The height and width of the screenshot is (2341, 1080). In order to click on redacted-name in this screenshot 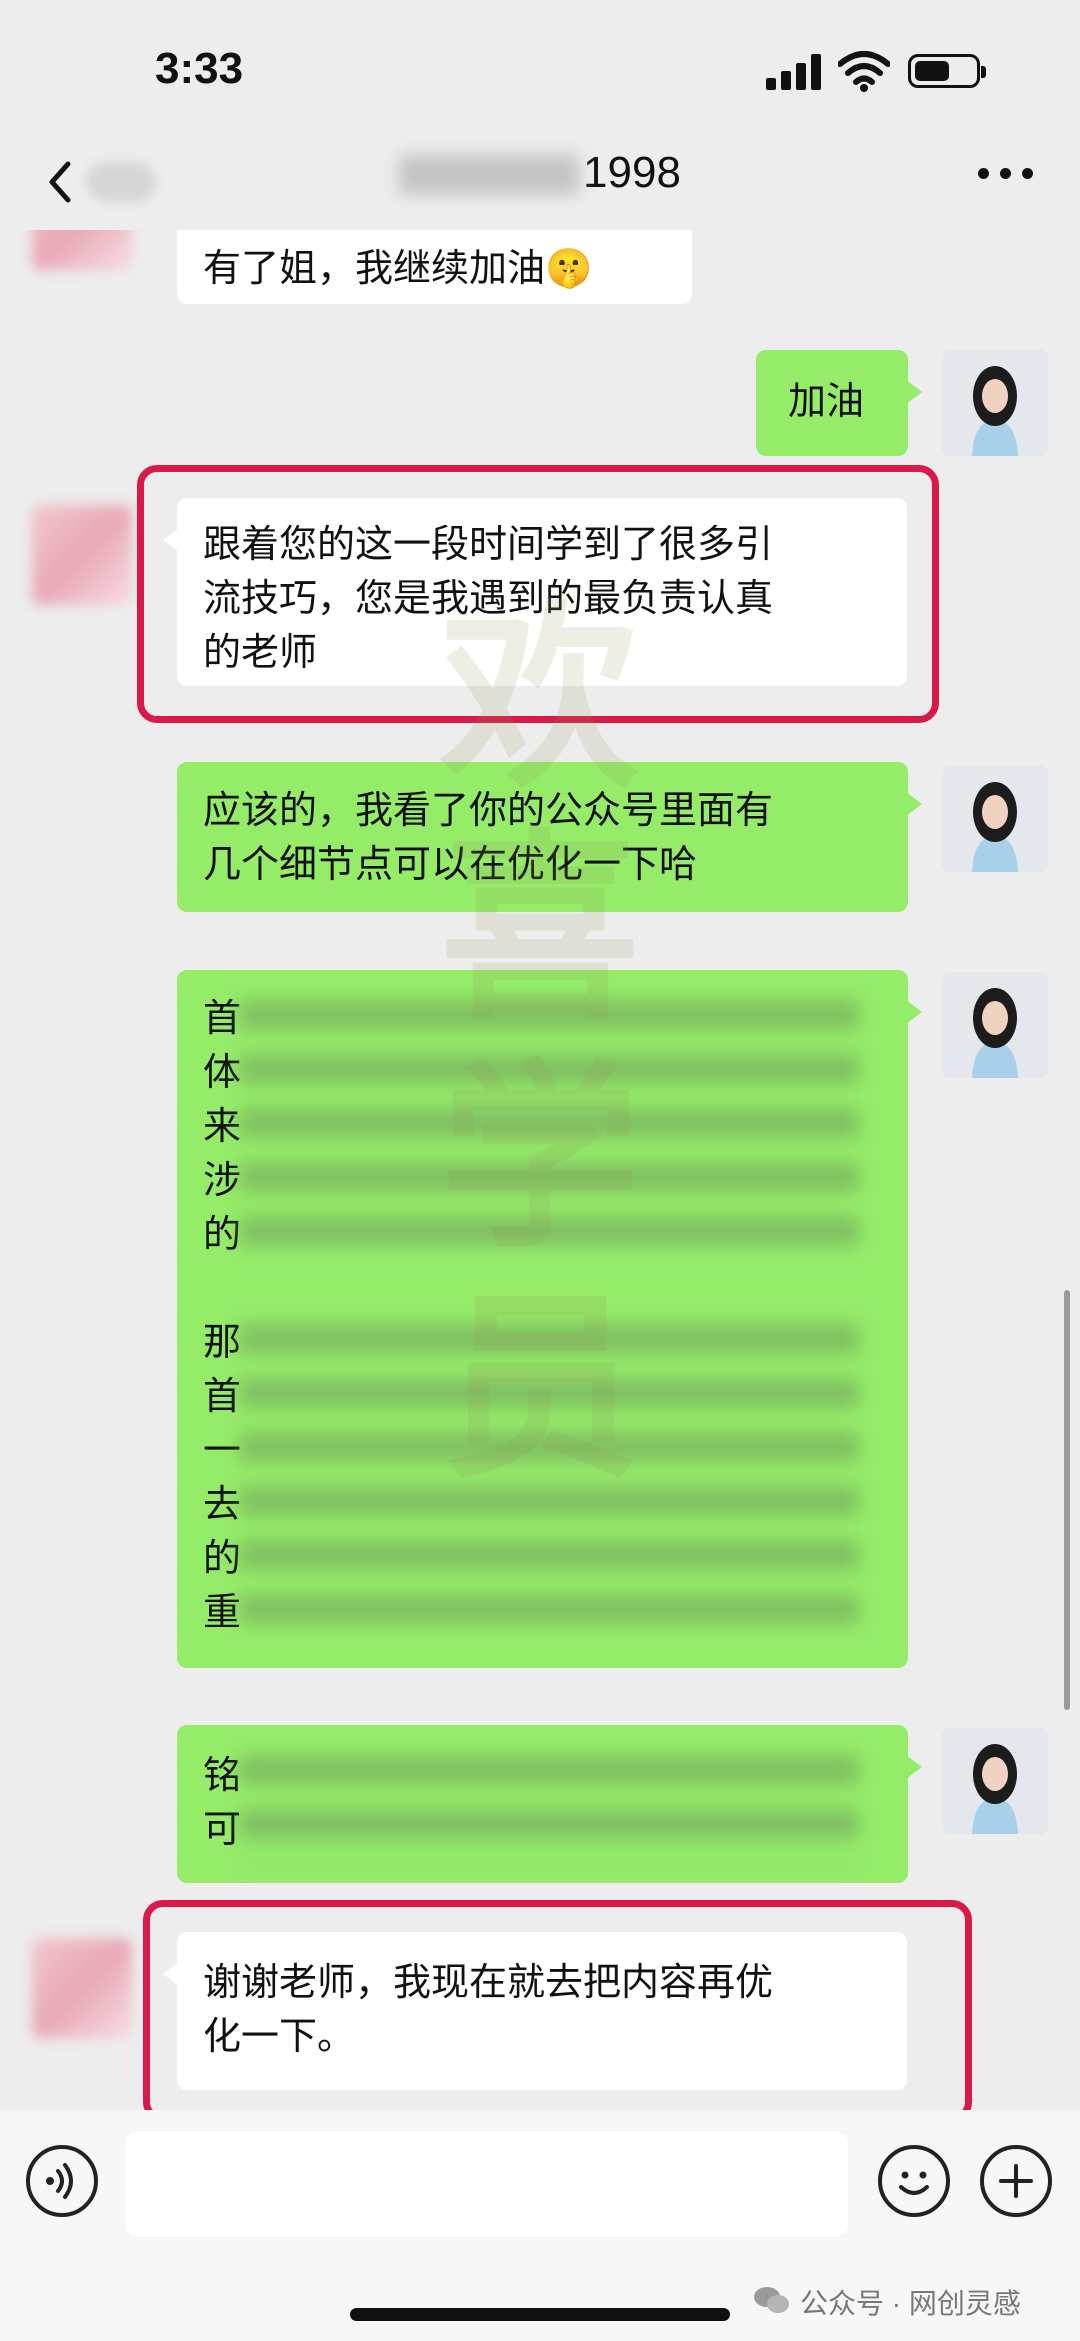, I will do `click(489, 175)`.